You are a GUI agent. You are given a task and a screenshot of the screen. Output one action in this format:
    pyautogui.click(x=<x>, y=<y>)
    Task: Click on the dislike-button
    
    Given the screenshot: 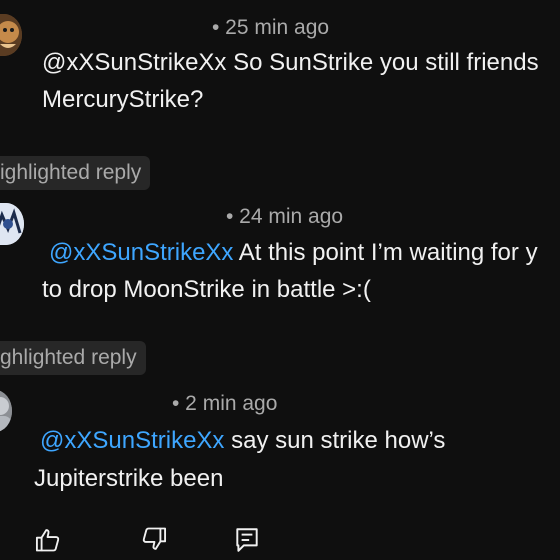 What is the action you would take?
    pyautogui.click(x=154, y=539)
    